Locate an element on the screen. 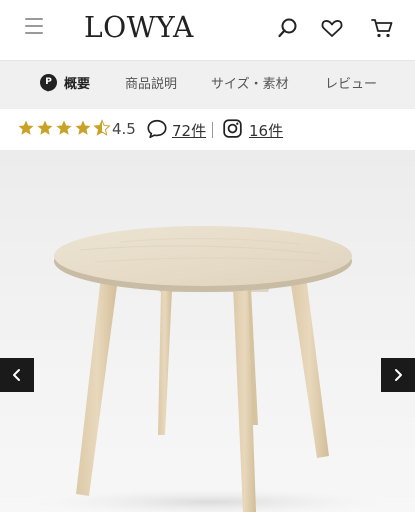  tab-size-material: サイズ・素材 is located at coordinates (250, 85).